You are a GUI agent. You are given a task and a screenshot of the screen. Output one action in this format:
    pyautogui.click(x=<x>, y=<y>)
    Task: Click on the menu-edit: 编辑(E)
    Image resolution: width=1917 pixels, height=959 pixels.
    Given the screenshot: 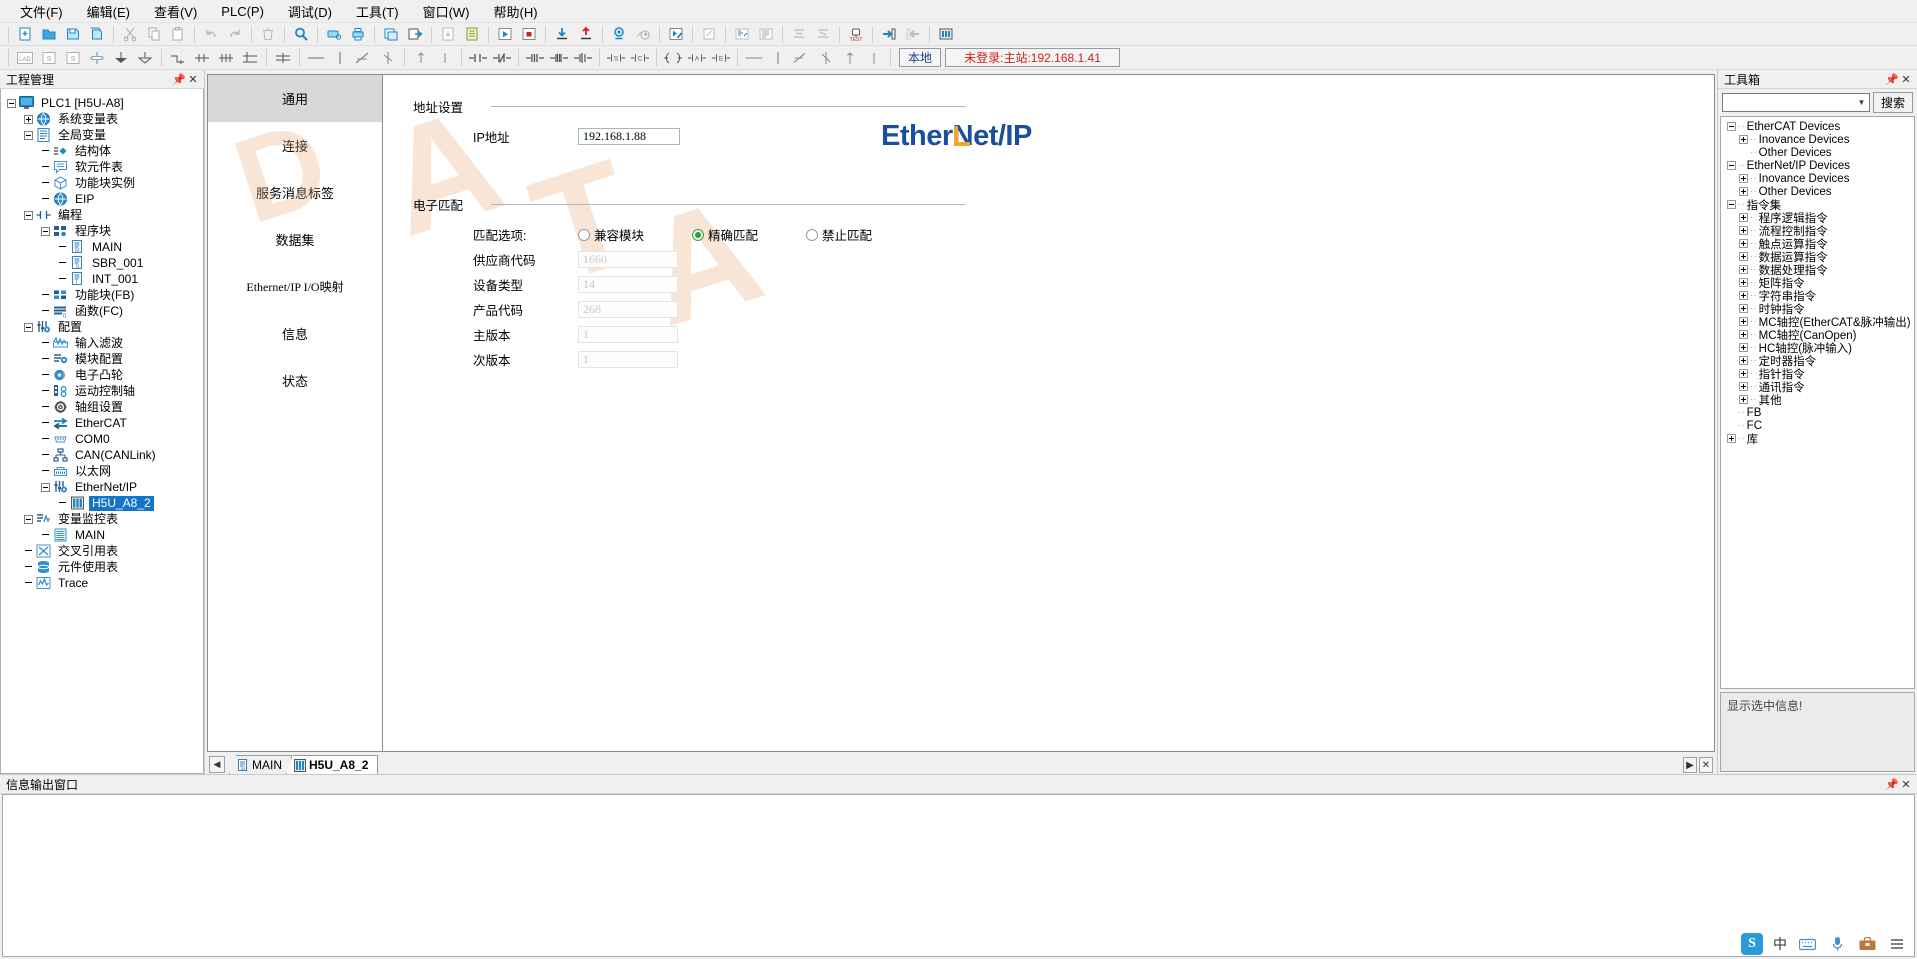 What is the action you would take?
    pyautogui.click(x=108, y=12)
    